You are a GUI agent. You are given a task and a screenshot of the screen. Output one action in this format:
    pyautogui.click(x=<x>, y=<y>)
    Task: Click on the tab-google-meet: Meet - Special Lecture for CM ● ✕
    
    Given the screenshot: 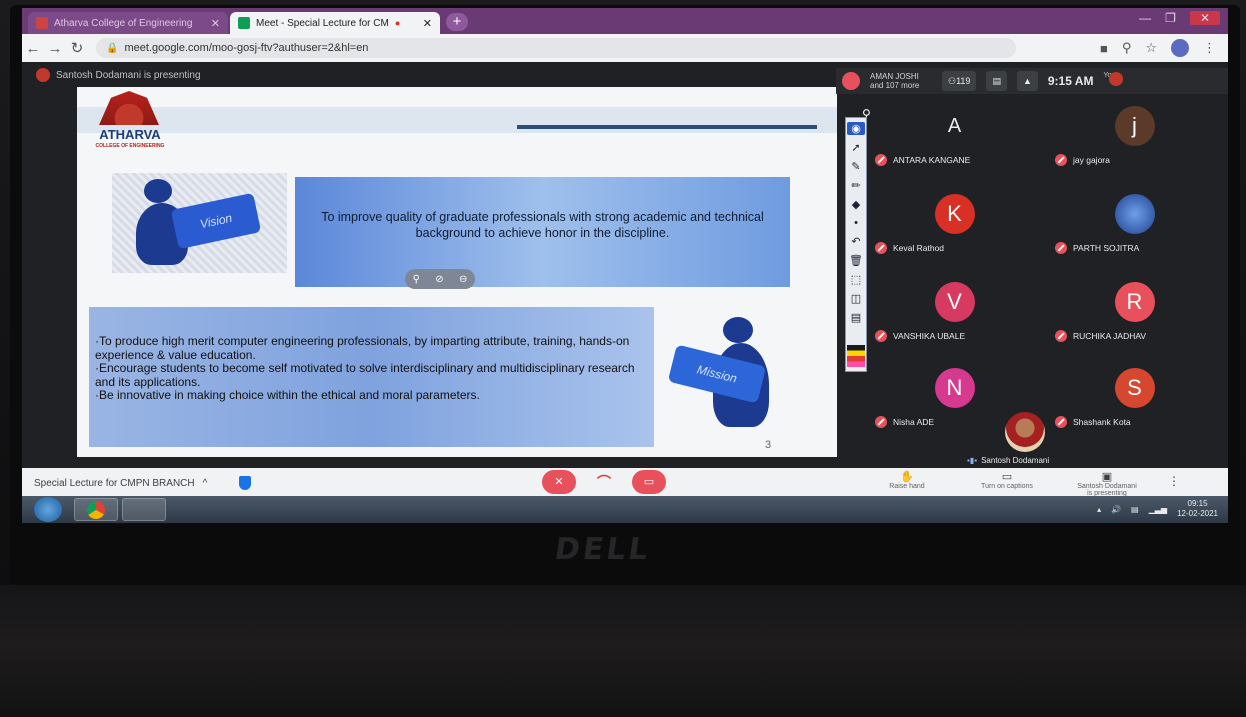 What is the action you would take?
    pyautogui.click(x=335, y=23)
    